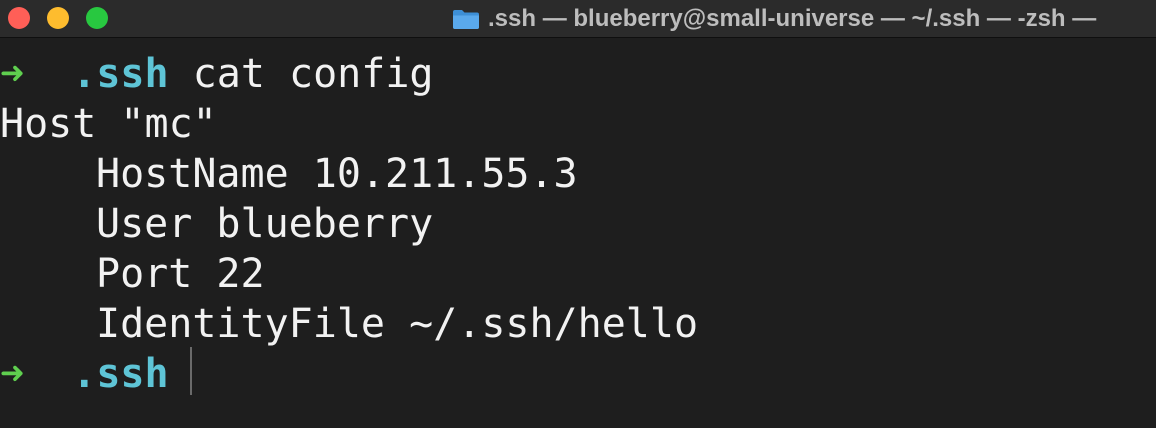 The width and height of the screenshot is (1156, 428). Describe the element at coordinates (466, 19) in the screenshot. I see `folder-icon` at that location.